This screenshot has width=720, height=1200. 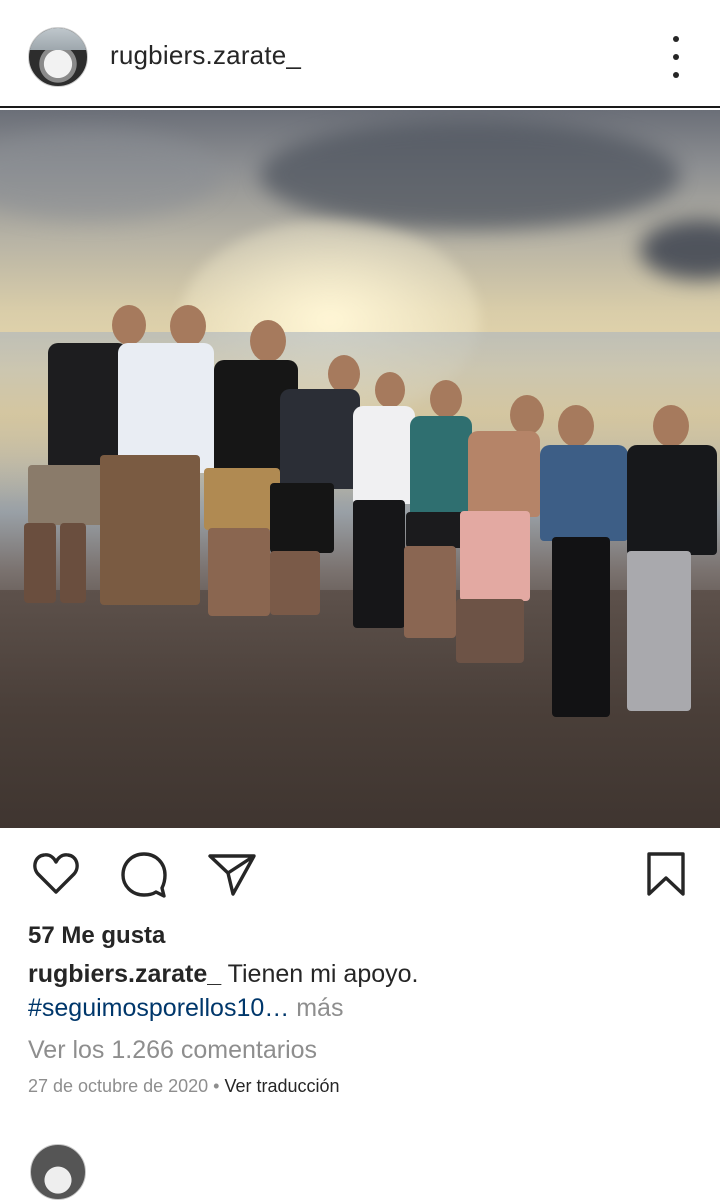 I want to click on likes-count: 57 Me gusta, so click(x=96, y=936).